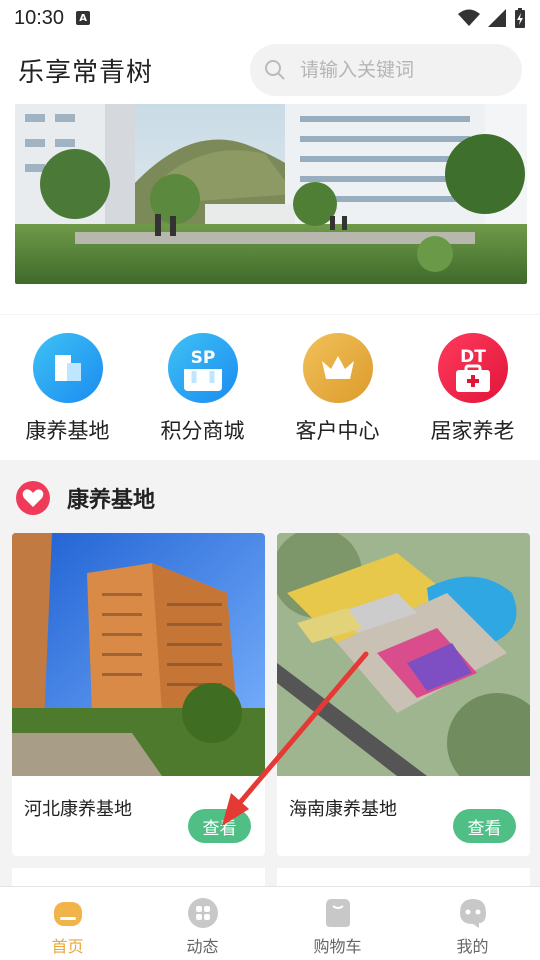 This screenshot has width=540, height=960. Describe the element at coordinates (472, 368) in the screenshot. I see `dt-medkit-icon: DT` at that location.